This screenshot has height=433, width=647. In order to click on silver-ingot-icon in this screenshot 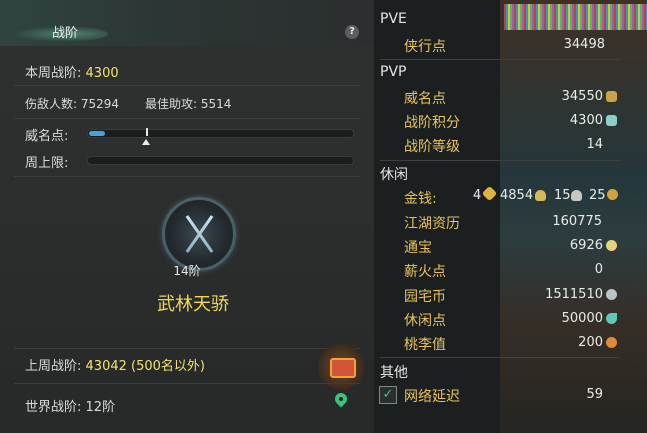, I will do `click(540, 195)`.